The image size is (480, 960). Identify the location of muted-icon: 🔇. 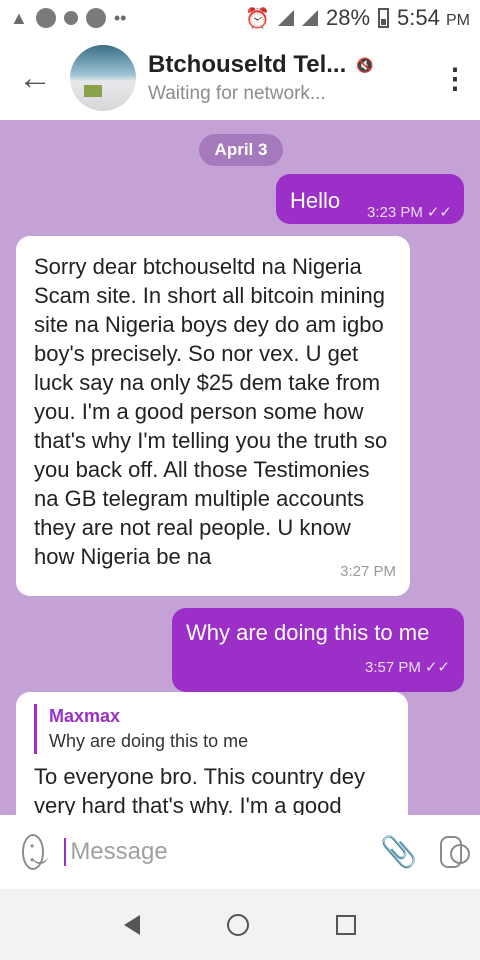
(365, 64).